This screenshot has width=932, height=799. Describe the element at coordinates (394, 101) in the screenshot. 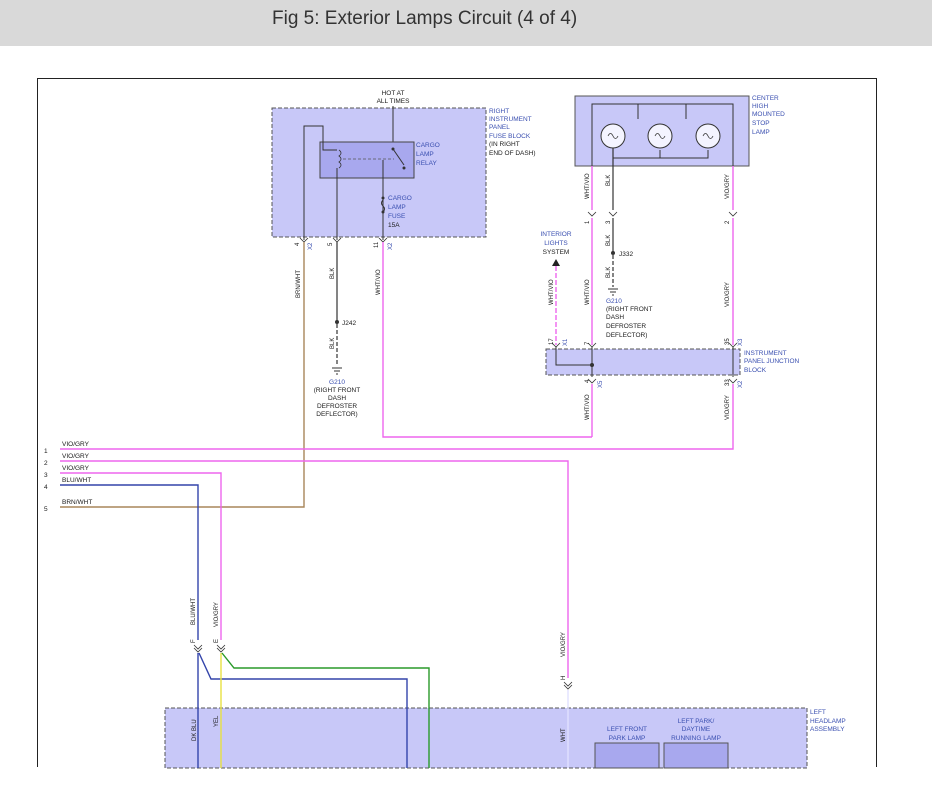

I see `hot-label-2: ALL TIMES` at that location.